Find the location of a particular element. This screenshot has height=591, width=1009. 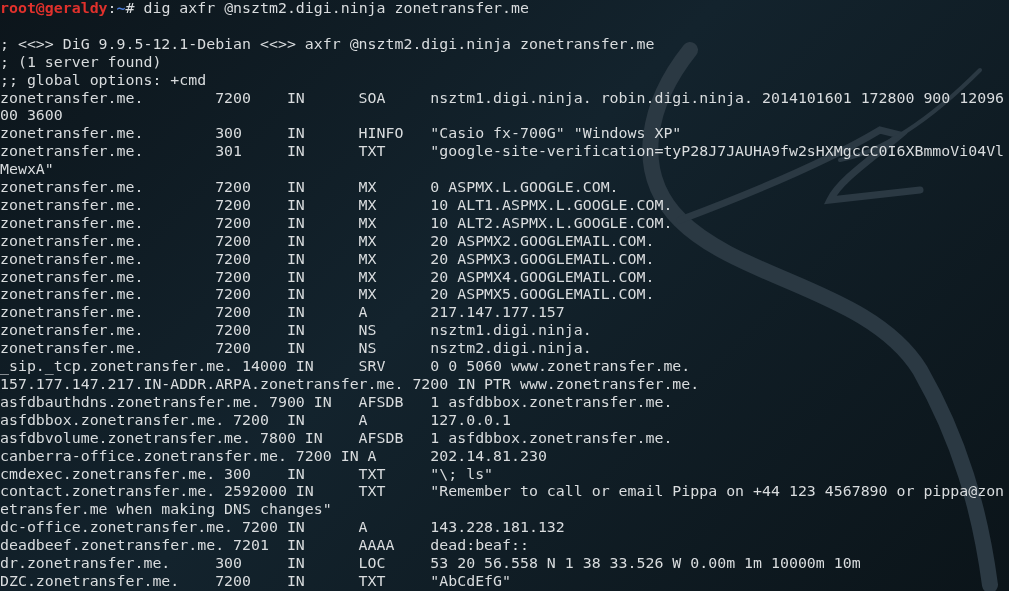

output-line: zonetransfer.me. 301 IN TXT "google-site-verification=tyP28J7JAUHA9fw2sHXMgcCC0I6XBmmoVi04VlMewxA" is located at coordinates (502, 161).